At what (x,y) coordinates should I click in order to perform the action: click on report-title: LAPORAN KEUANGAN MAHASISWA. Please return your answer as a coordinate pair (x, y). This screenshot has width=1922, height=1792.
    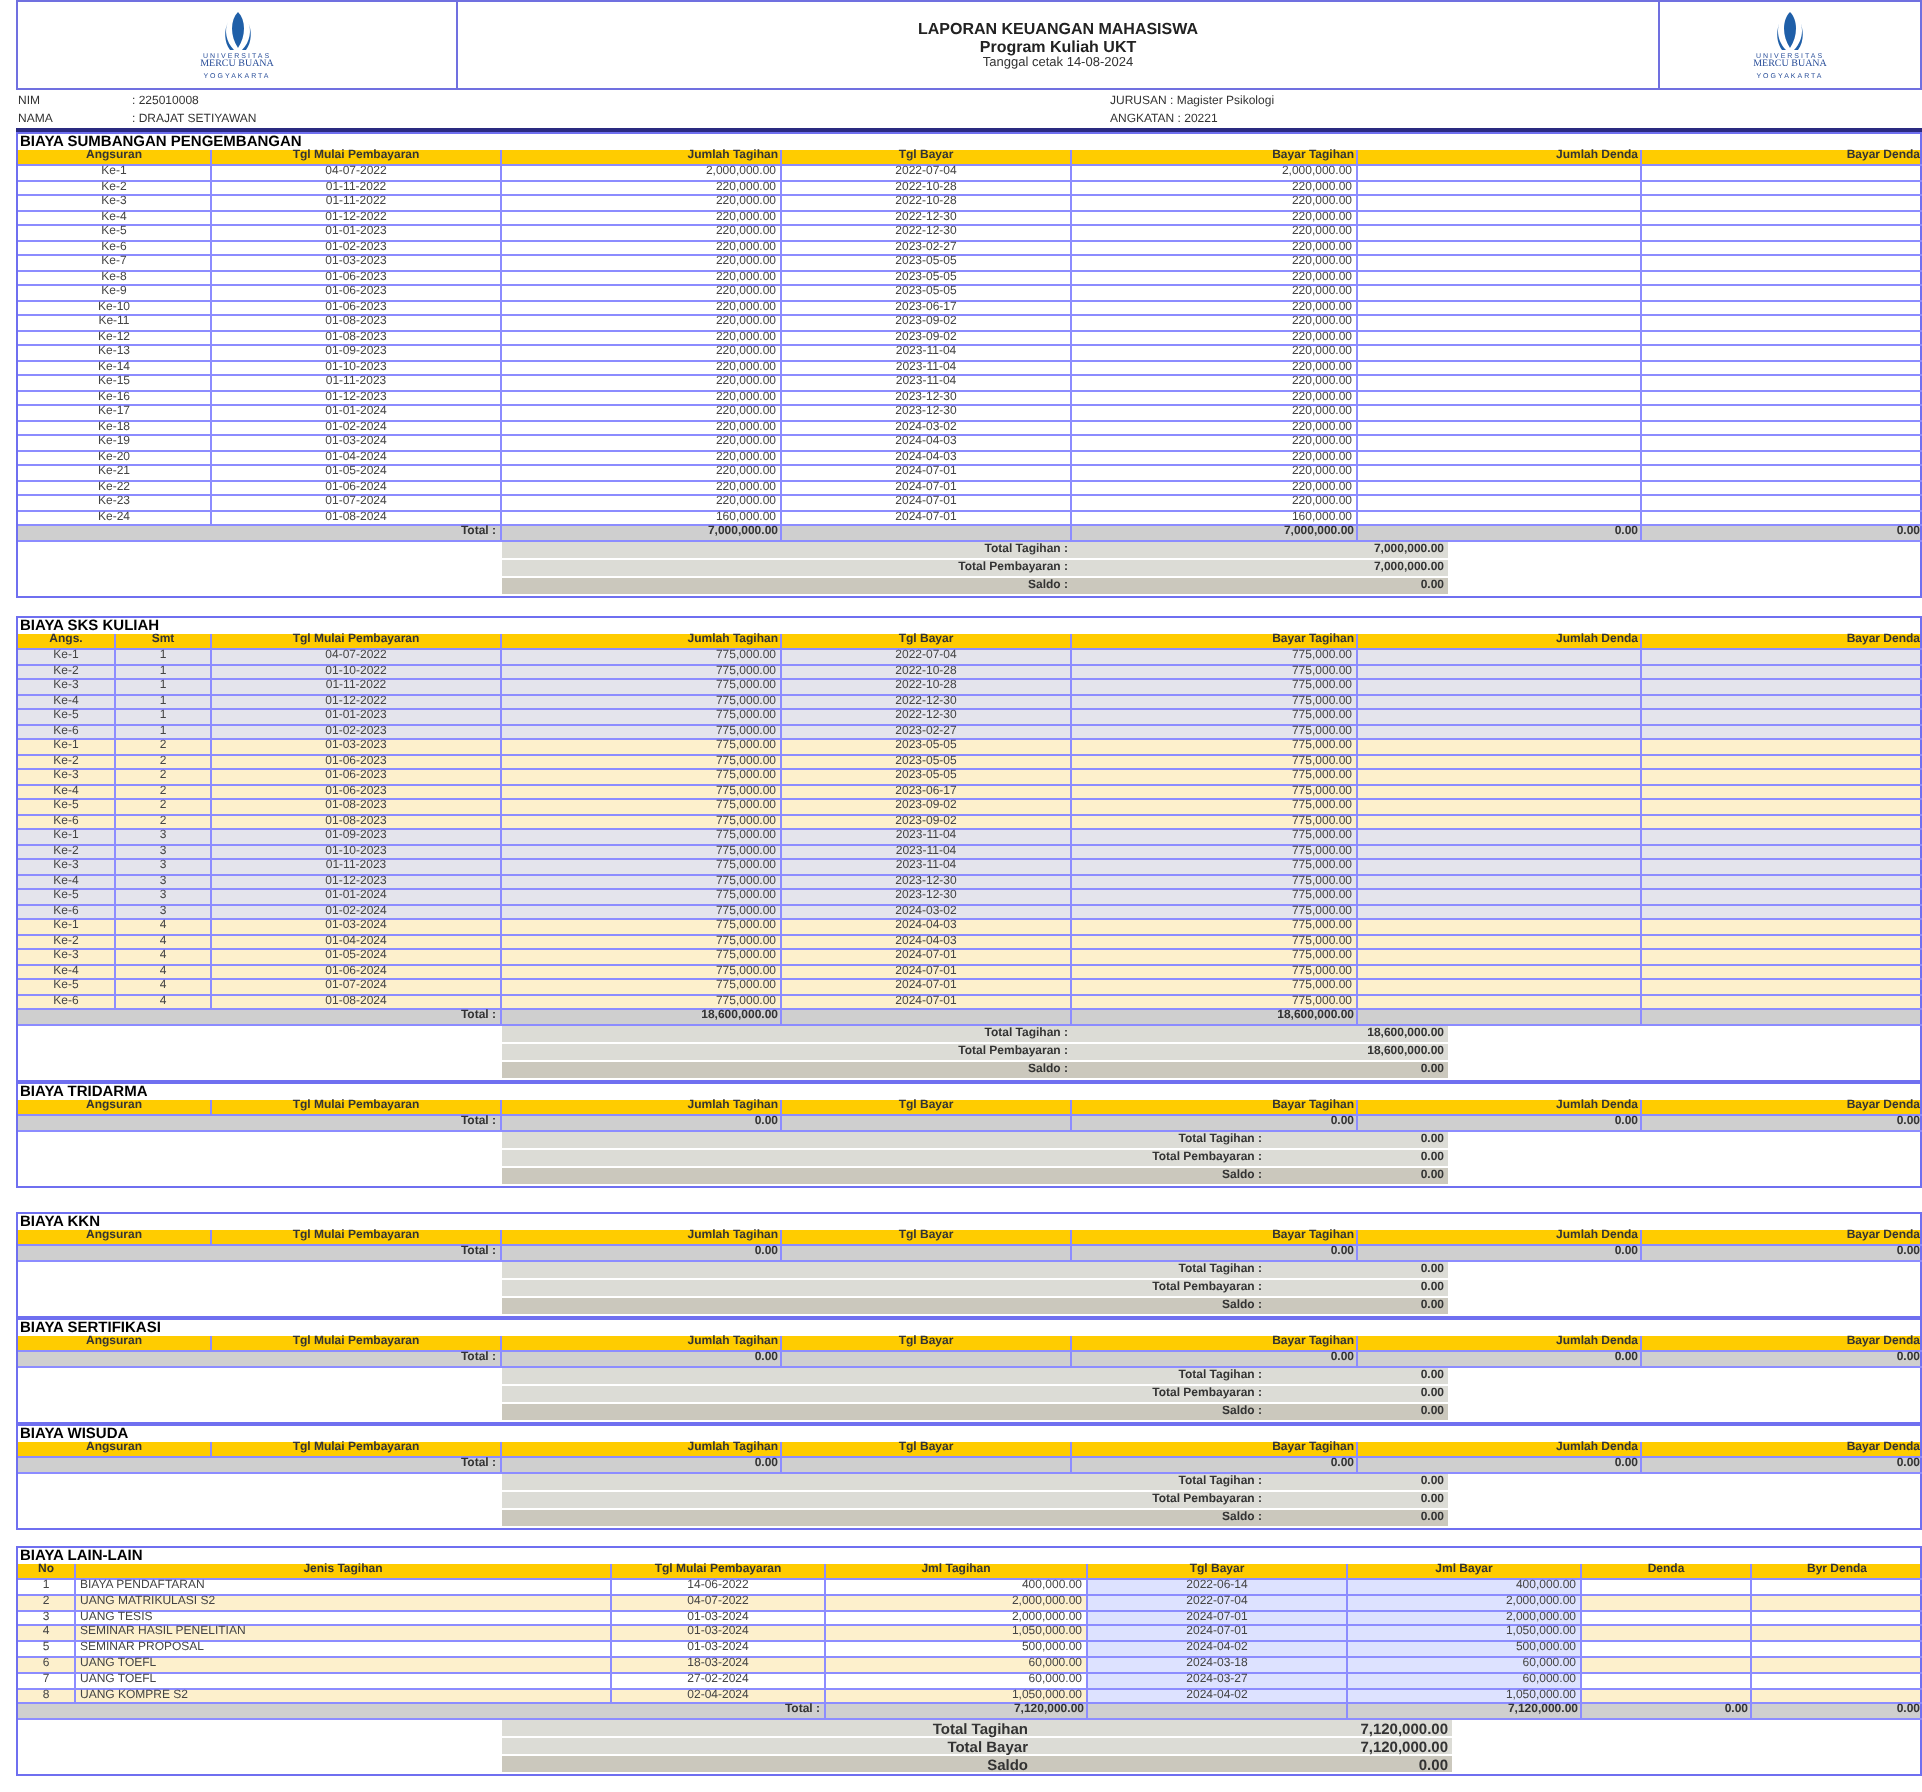
    Looking at the image, I should click on (1058, 29).